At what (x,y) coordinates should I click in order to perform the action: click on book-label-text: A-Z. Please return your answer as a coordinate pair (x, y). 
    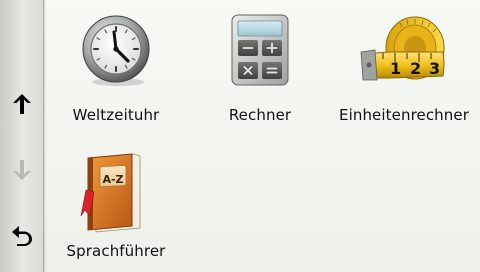
    Looking at the image, I should click on (112, 179).